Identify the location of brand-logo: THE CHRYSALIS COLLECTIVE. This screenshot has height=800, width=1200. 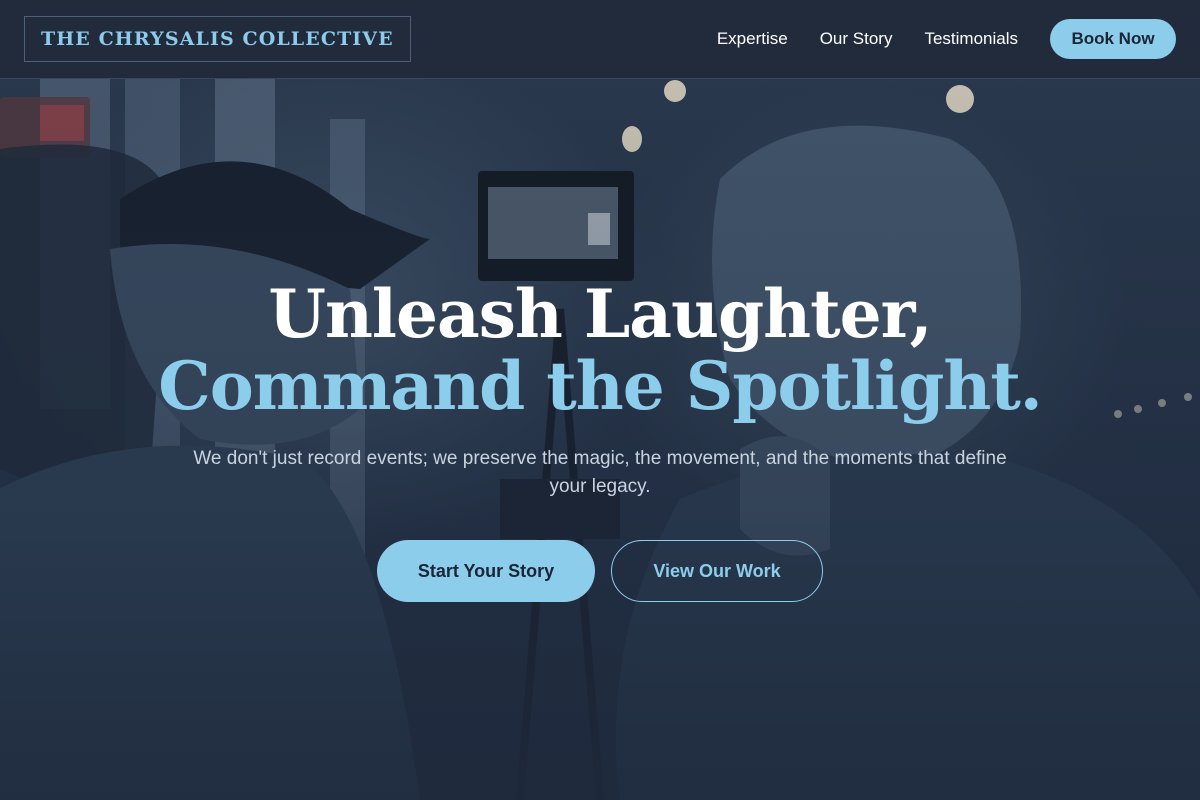
(217, 39).